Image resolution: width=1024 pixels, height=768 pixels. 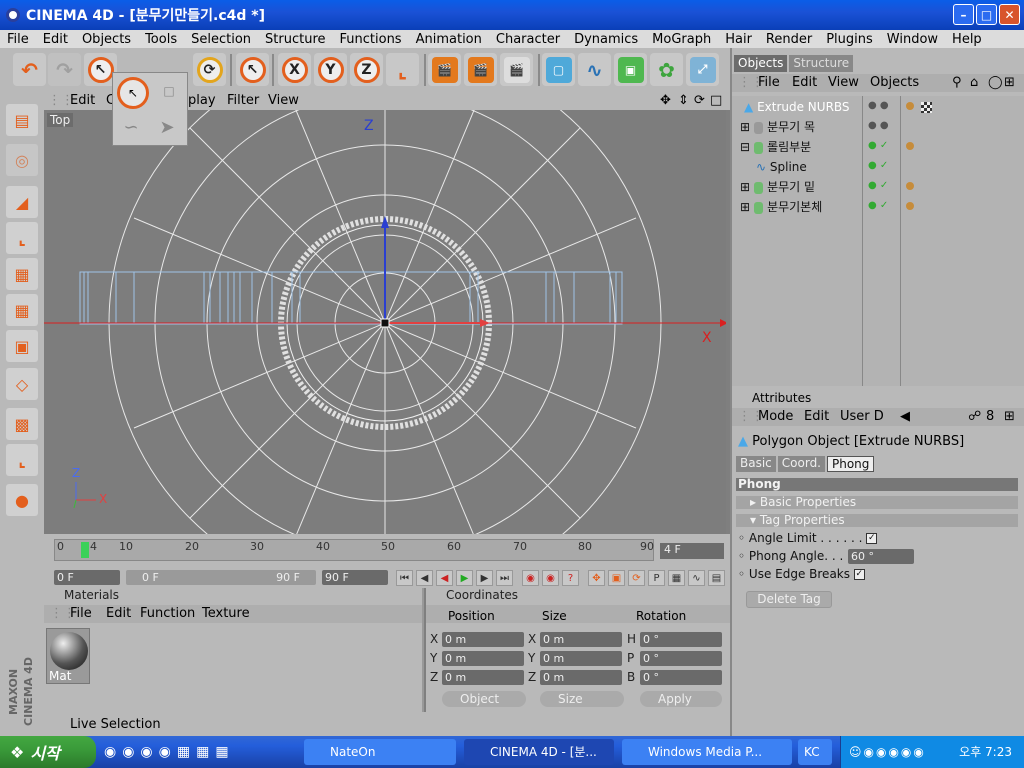 I want to click on play-backwards-button: ◀, so click(x=444, y=578).